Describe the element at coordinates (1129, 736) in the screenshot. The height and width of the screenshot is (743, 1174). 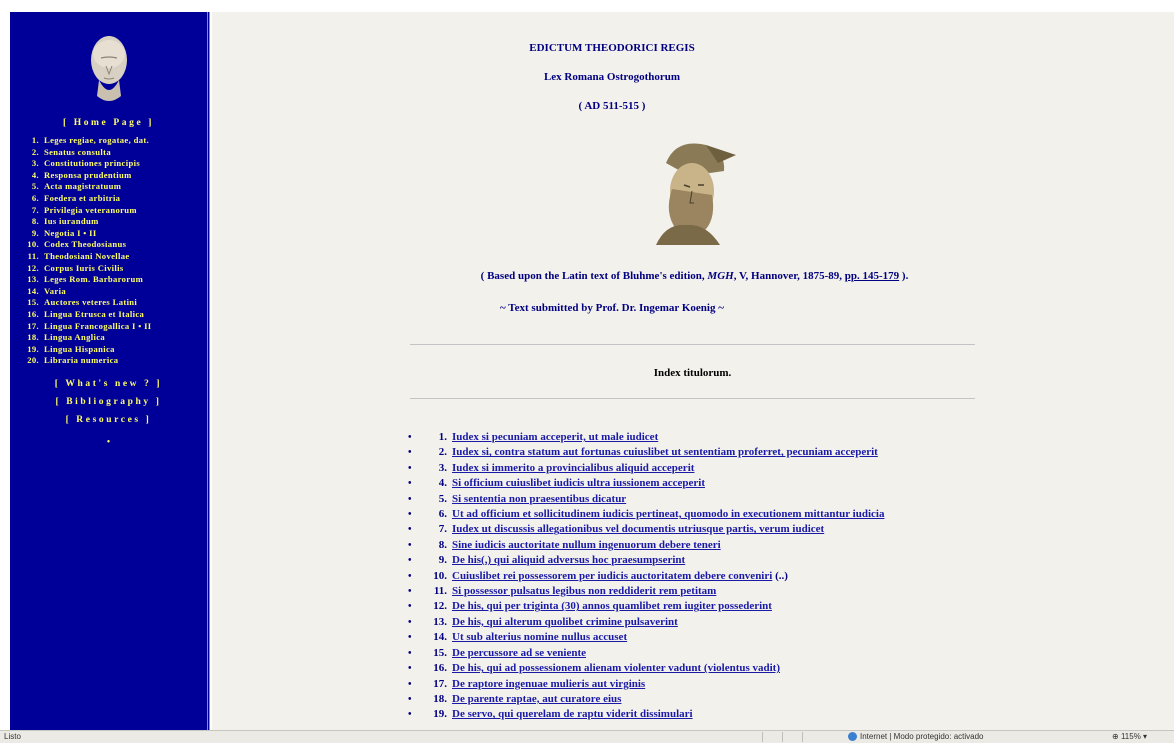
I see `zoom-control: ⊕ 115% ▾` at that location.